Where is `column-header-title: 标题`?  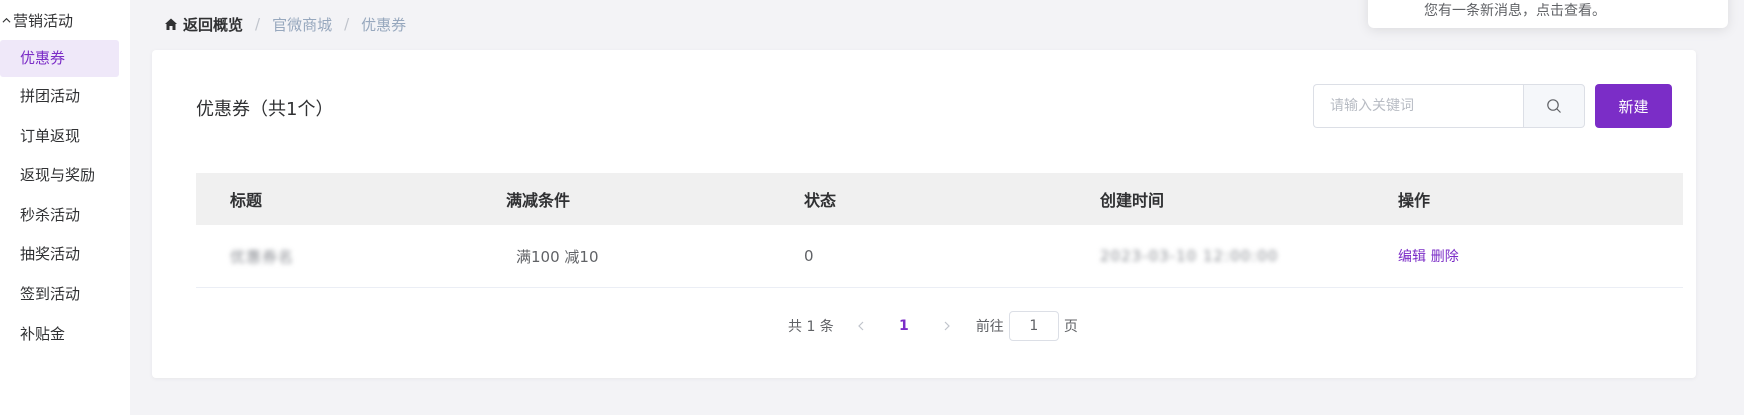
column-header-title: 标题 is located at coordinates (246, 200).